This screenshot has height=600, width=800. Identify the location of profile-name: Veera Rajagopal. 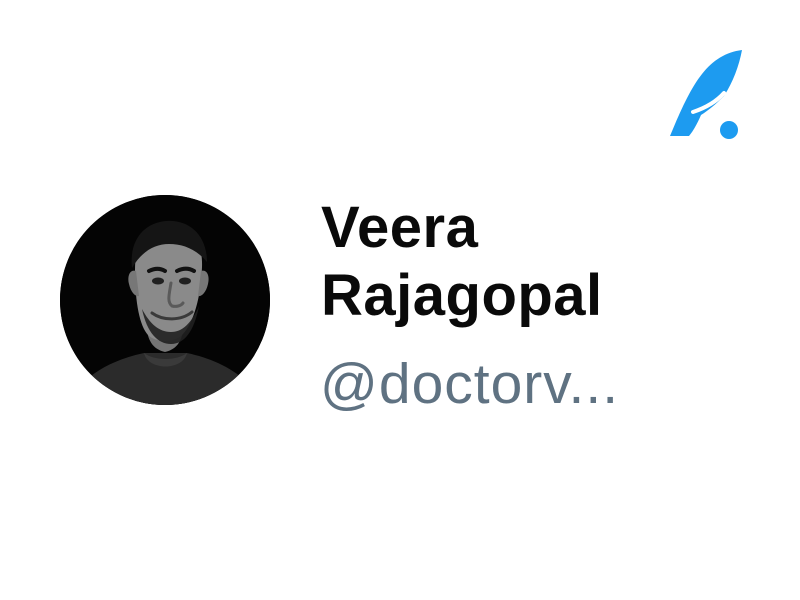
(531, 262).